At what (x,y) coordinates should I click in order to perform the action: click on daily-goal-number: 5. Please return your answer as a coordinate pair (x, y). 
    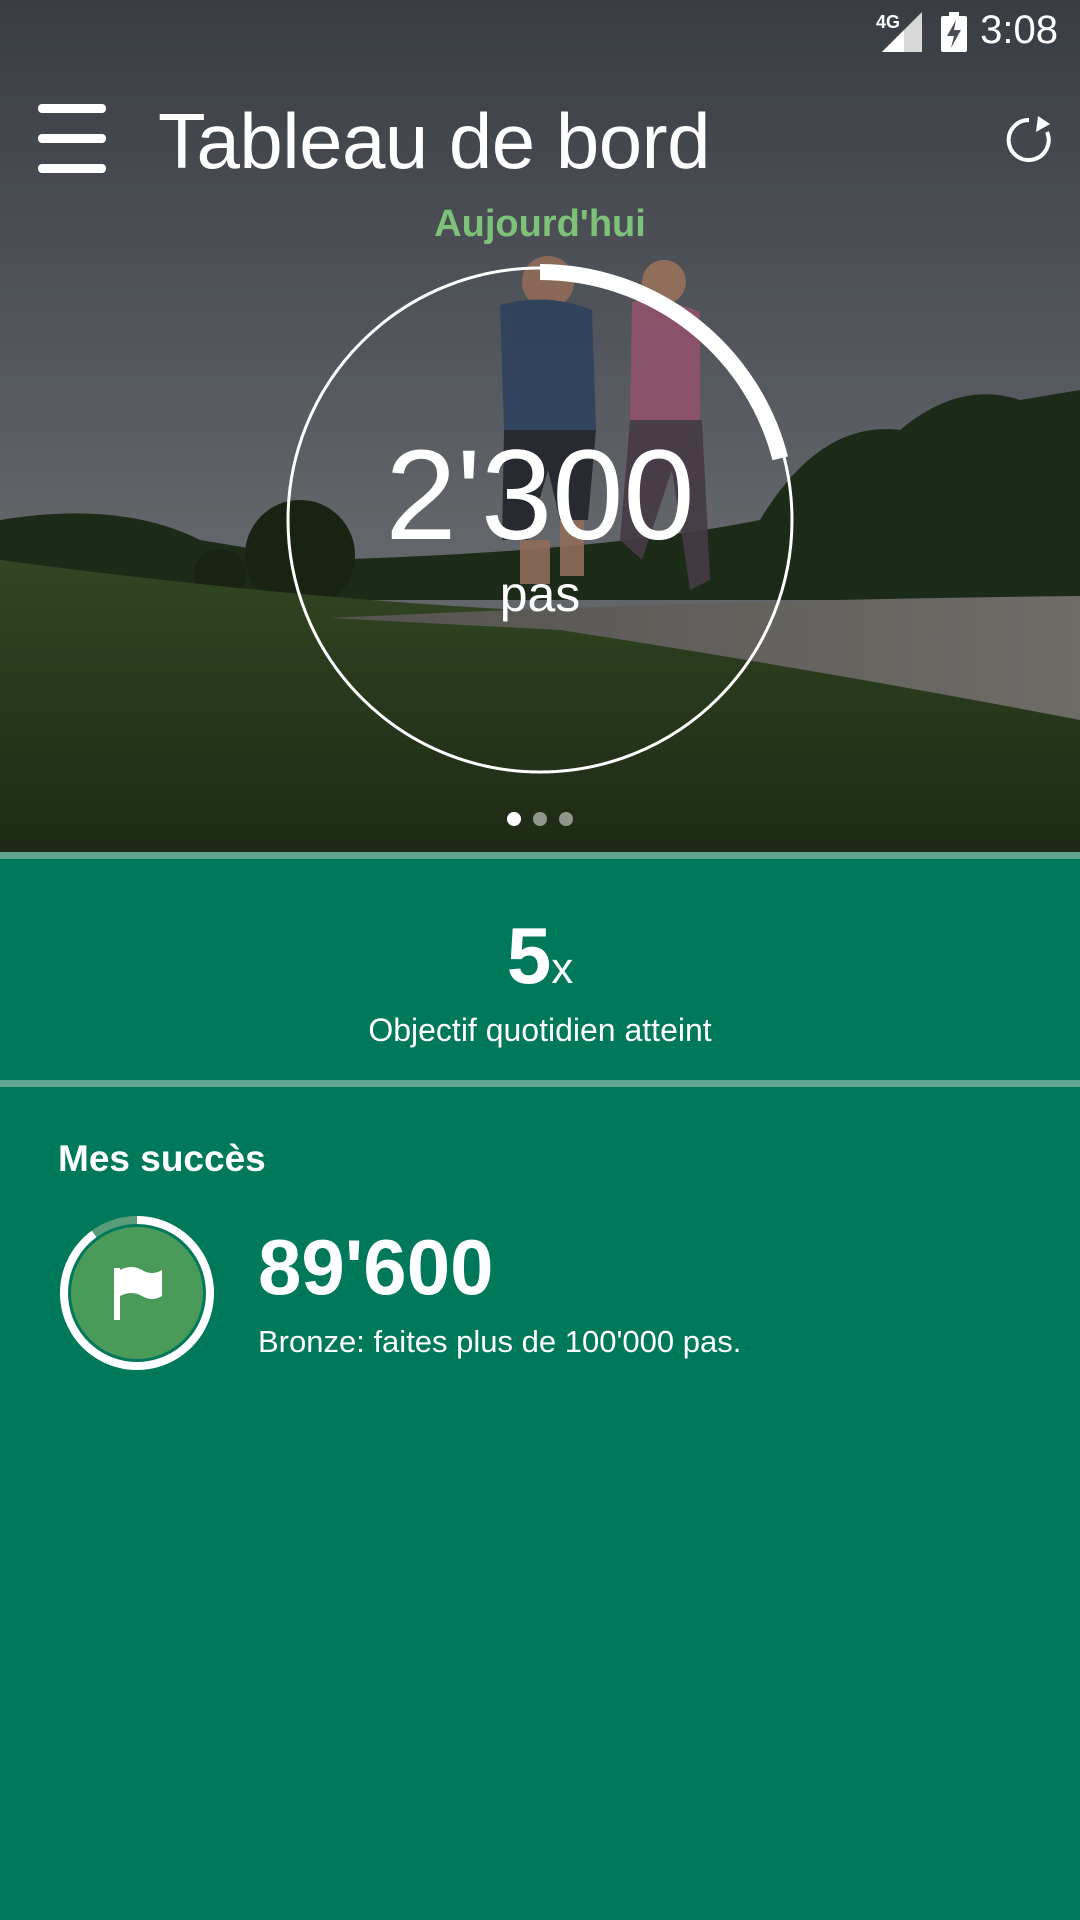
    Looking at the image, I should click on (529, 955).